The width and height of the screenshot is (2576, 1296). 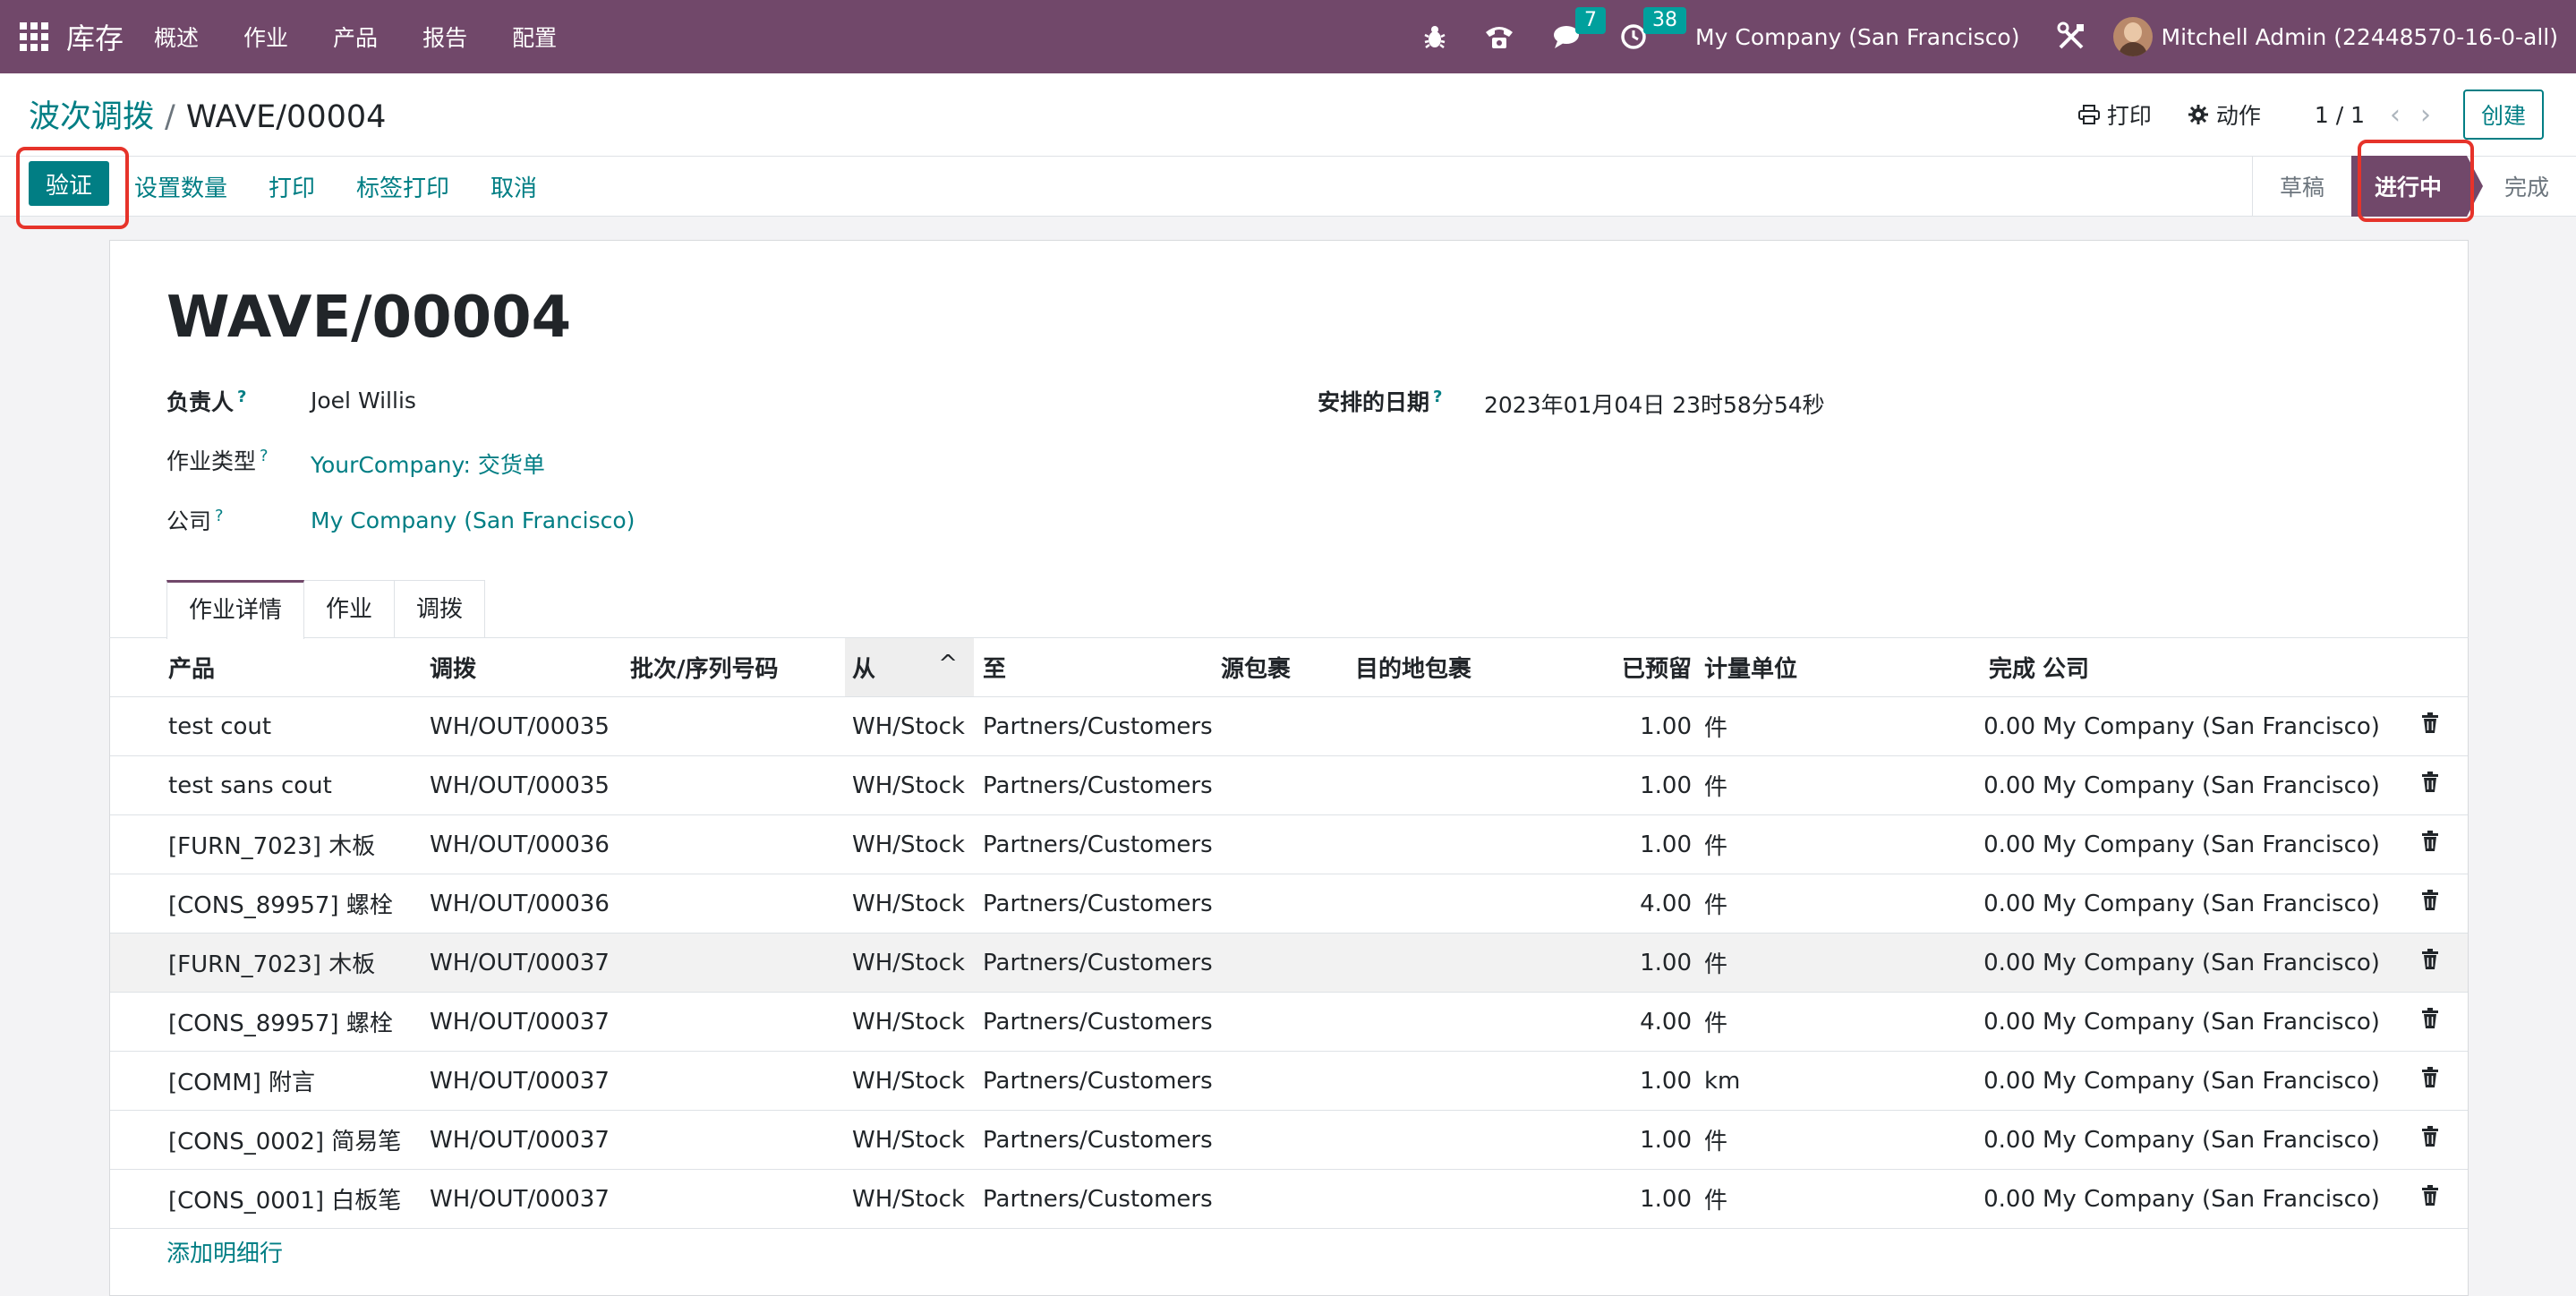 I want to click on menu-configuration: 配置, so click(x=534, y=37).